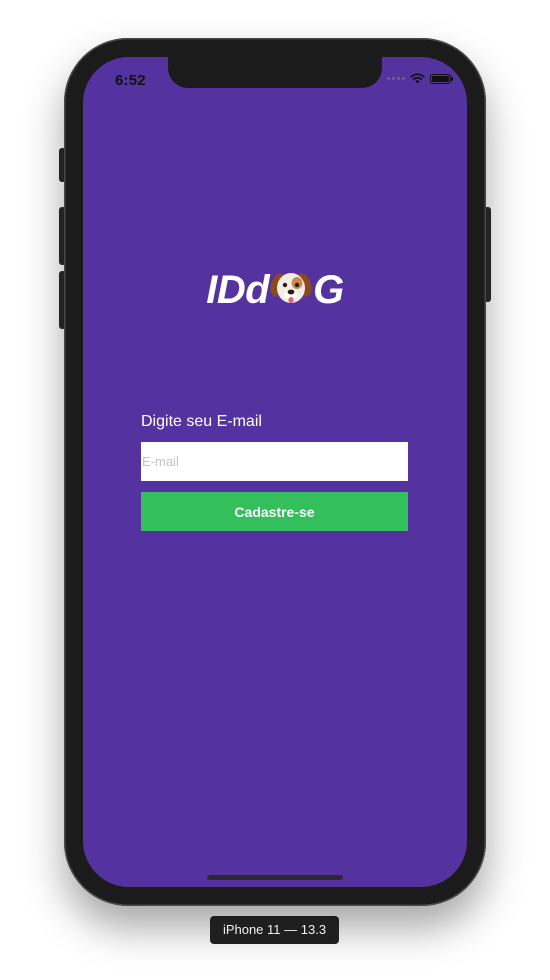 This screenshot has height=980, width=550. I want to click on notch, so click(275, 72).